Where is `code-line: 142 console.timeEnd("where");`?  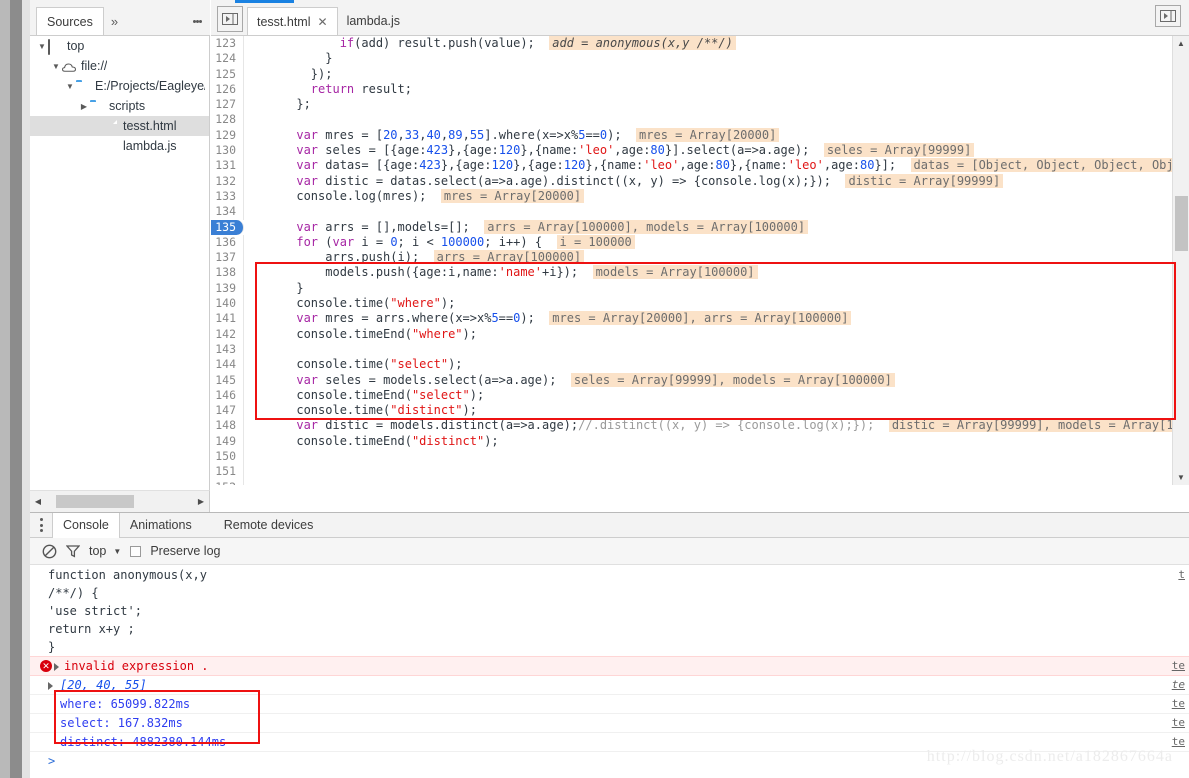 code-line: 142 console.timeEnd("where"); is located at coordinates (700, 334).